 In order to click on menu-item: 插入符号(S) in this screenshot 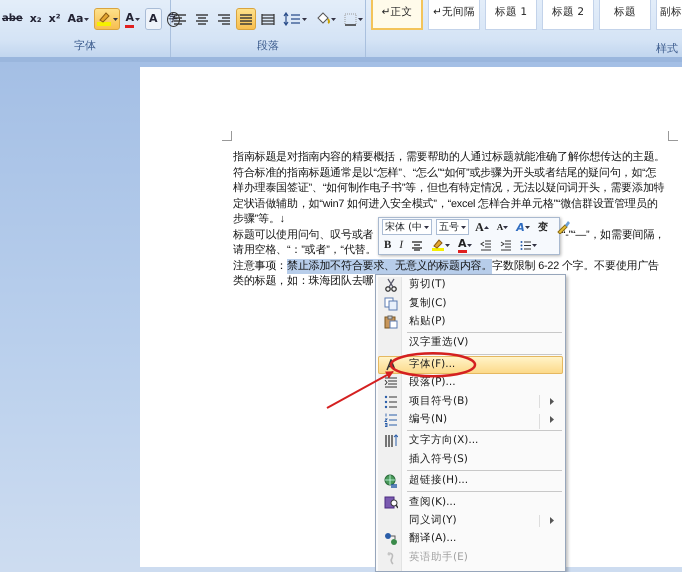, I will do `click(470, 461)`.